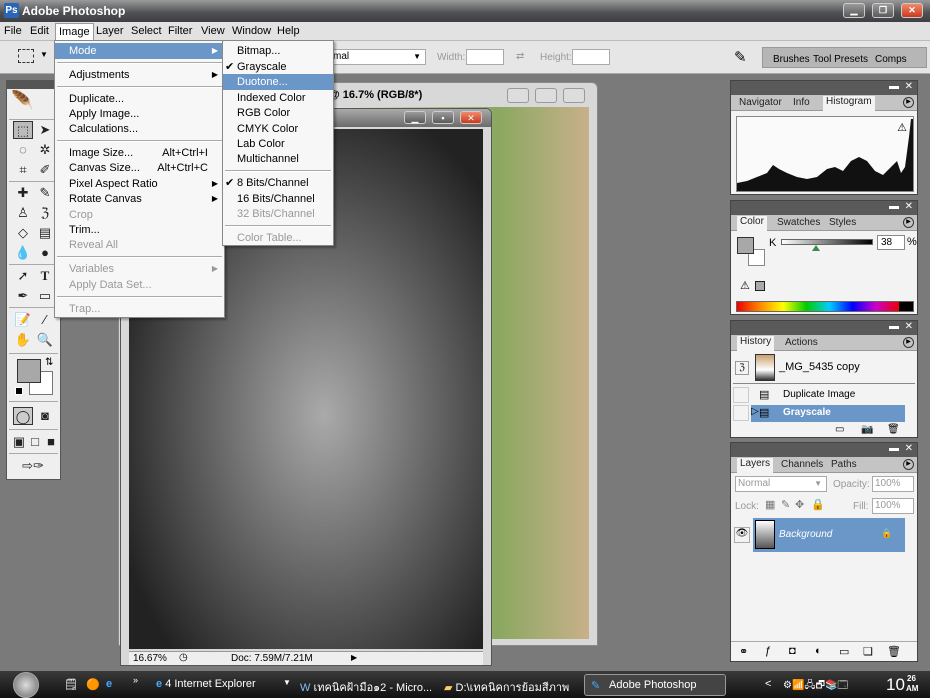  Describe the element at coordinates (506, 687) in the screenshot. I see `task-folder: ▰ D:\เทคนิคการย้อมสีภาพ` at that location.